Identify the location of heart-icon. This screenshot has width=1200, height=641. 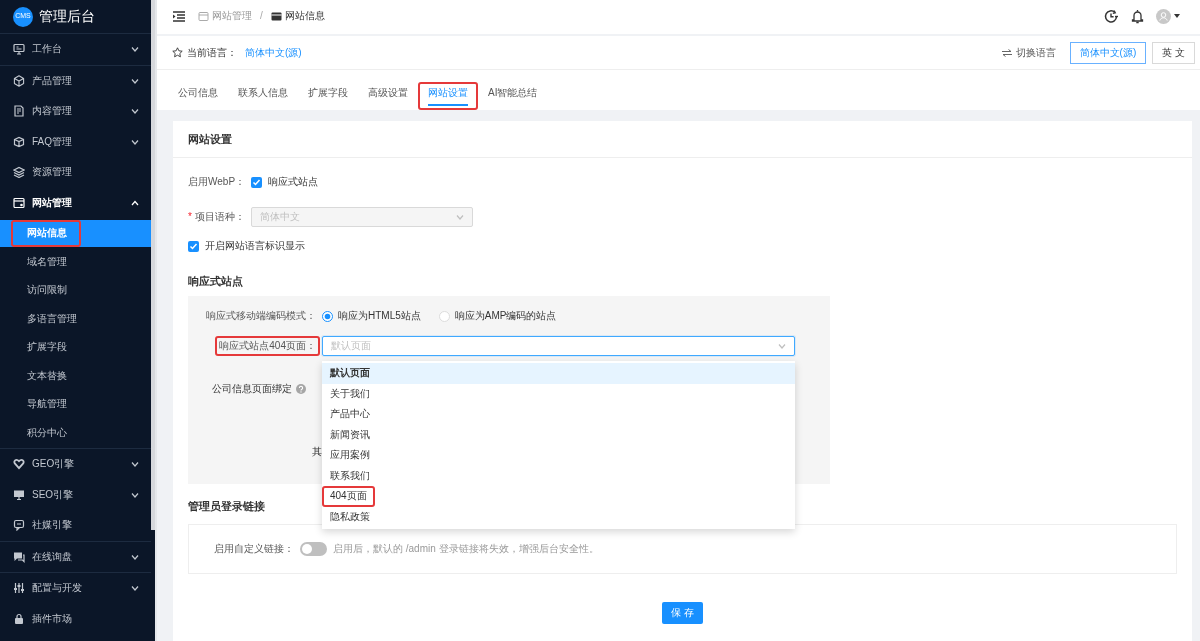
(19, 464).